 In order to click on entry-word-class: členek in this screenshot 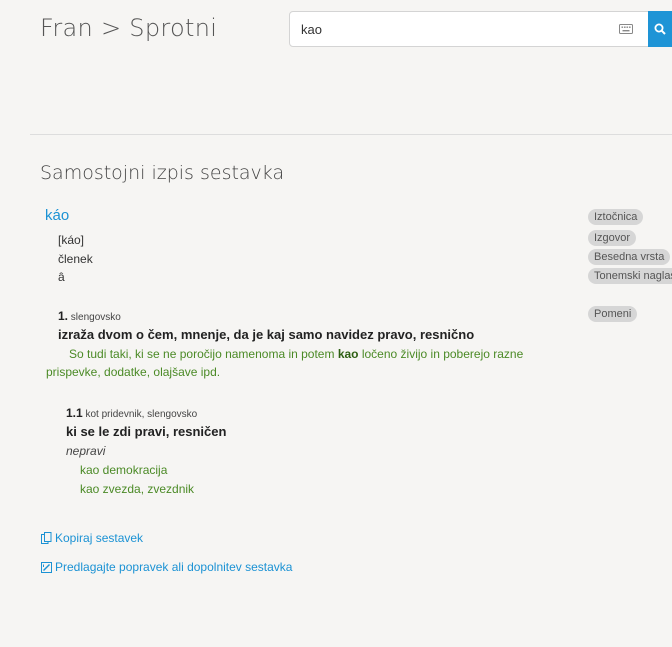, I will do `click(75, 259)`.